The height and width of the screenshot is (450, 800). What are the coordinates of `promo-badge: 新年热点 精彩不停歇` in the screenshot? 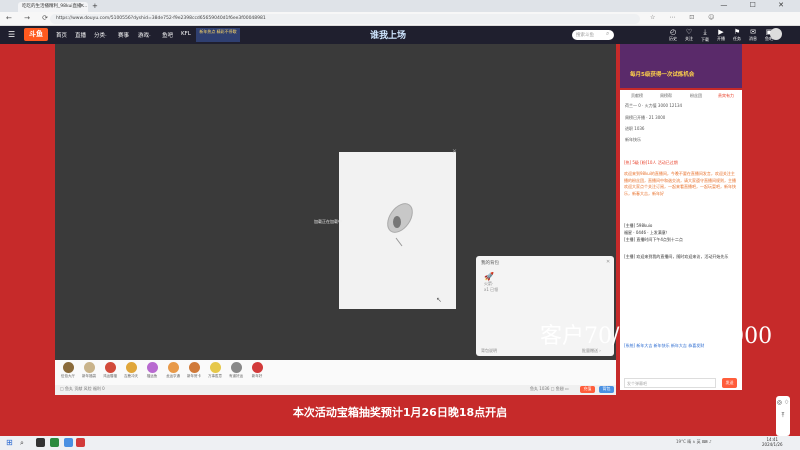 It's located at (218, 35).